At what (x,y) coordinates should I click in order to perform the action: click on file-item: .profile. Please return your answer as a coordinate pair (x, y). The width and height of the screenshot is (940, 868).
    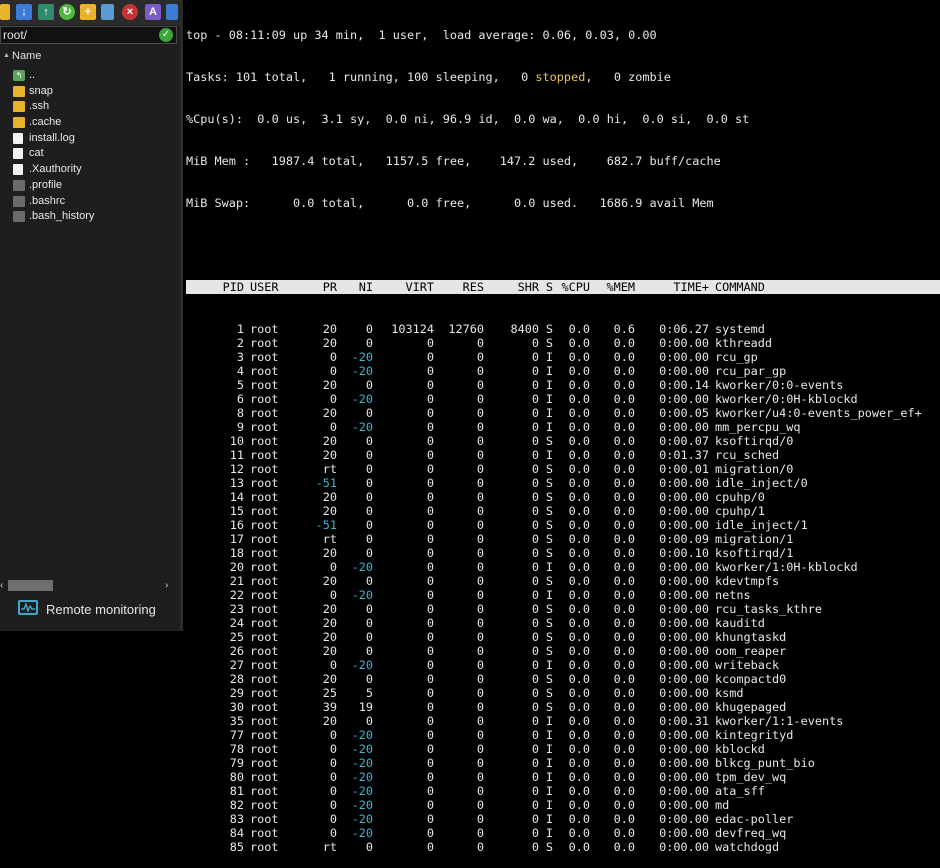
    Looking at the image, I should click on (90, 186).